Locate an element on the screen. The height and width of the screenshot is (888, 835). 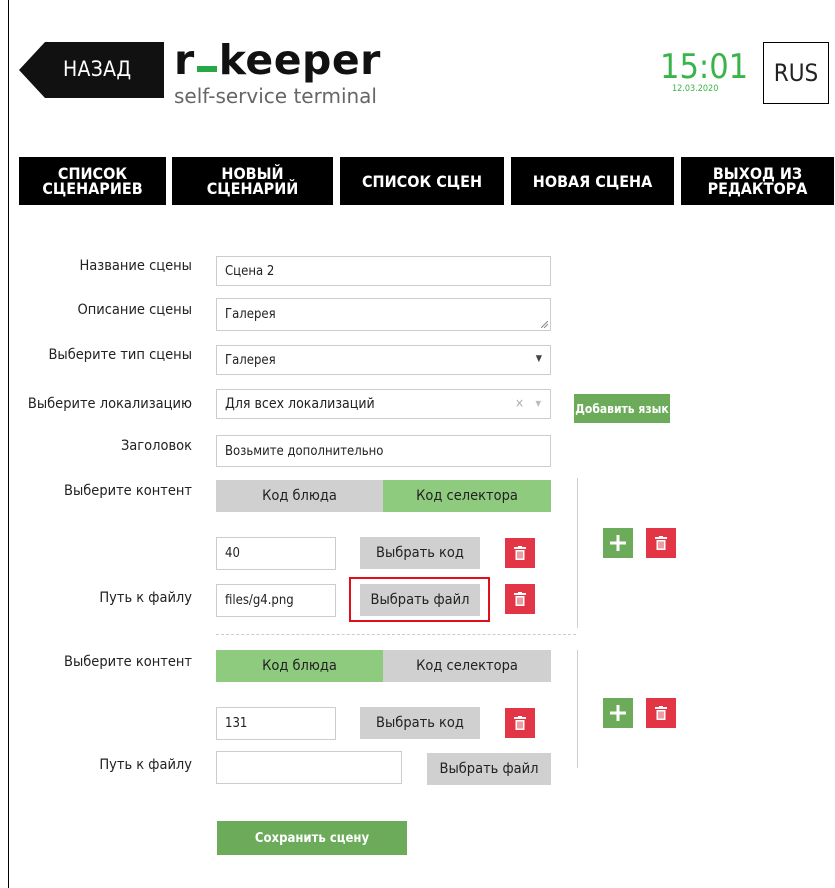
brand-subtitle: self-service terminal is located at coordinates (275, 96).